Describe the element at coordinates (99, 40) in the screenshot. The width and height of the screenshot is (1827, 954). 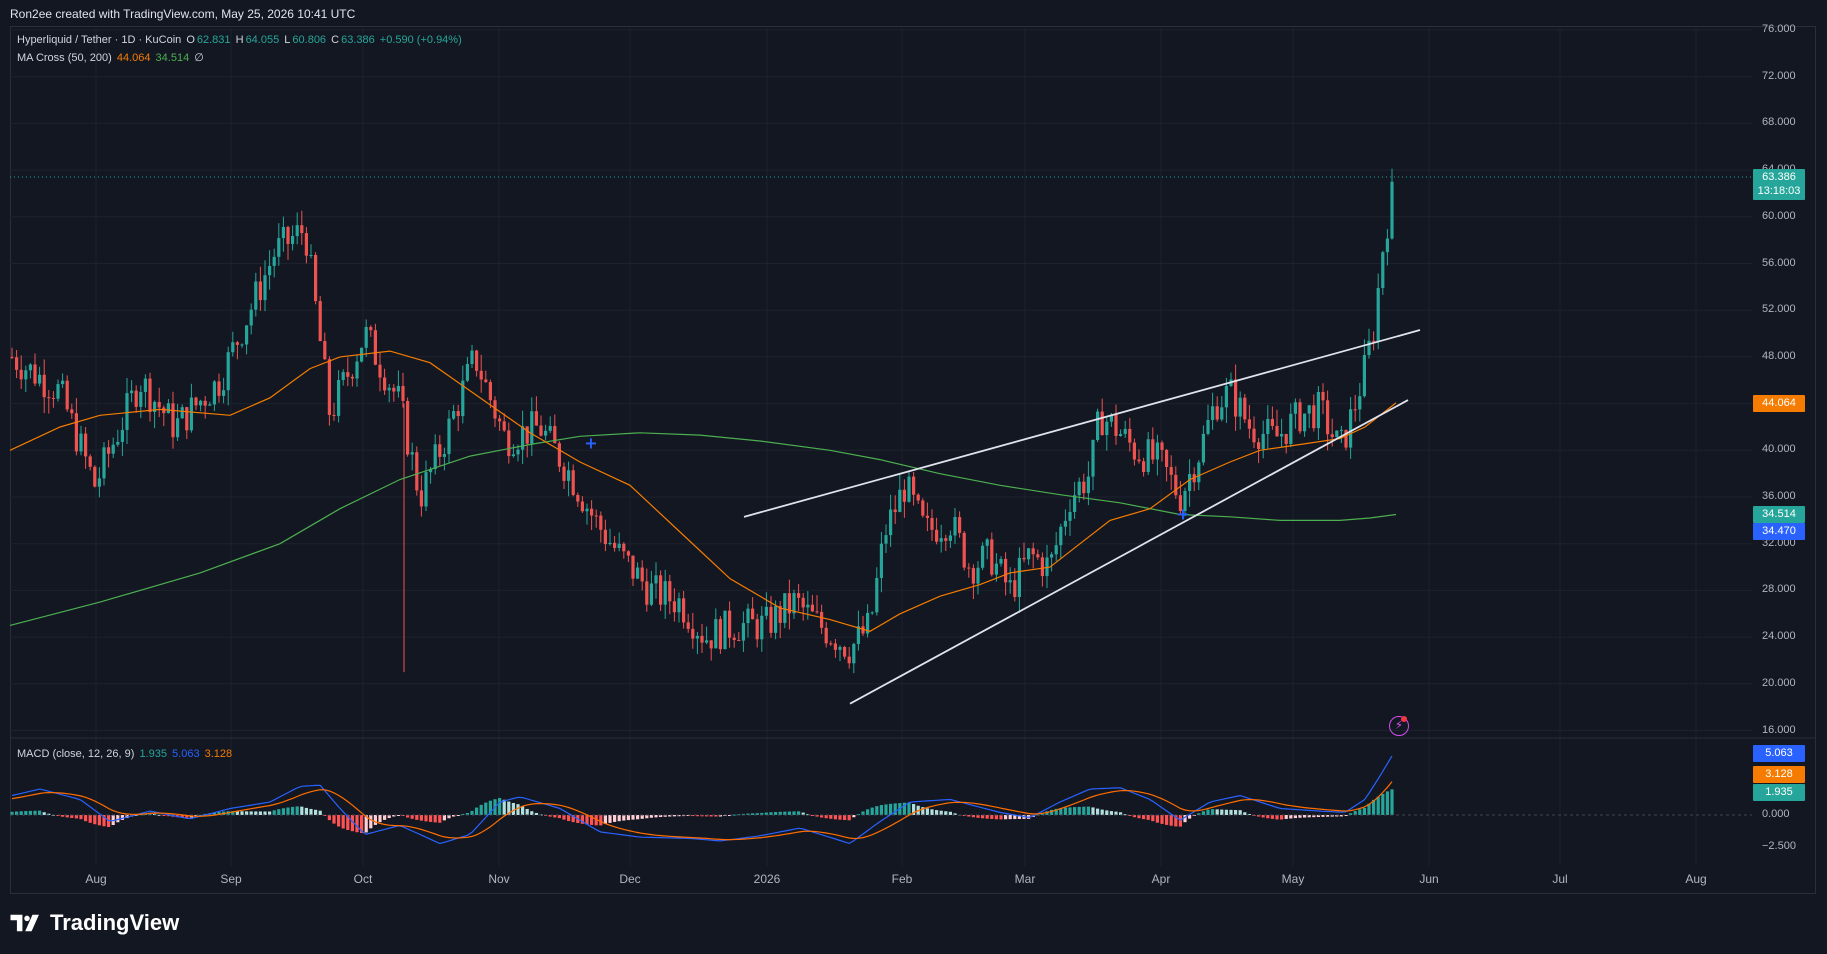
I see `symbol-name: Hyperliquid / Tether · 1D · KuCoin` at that location.